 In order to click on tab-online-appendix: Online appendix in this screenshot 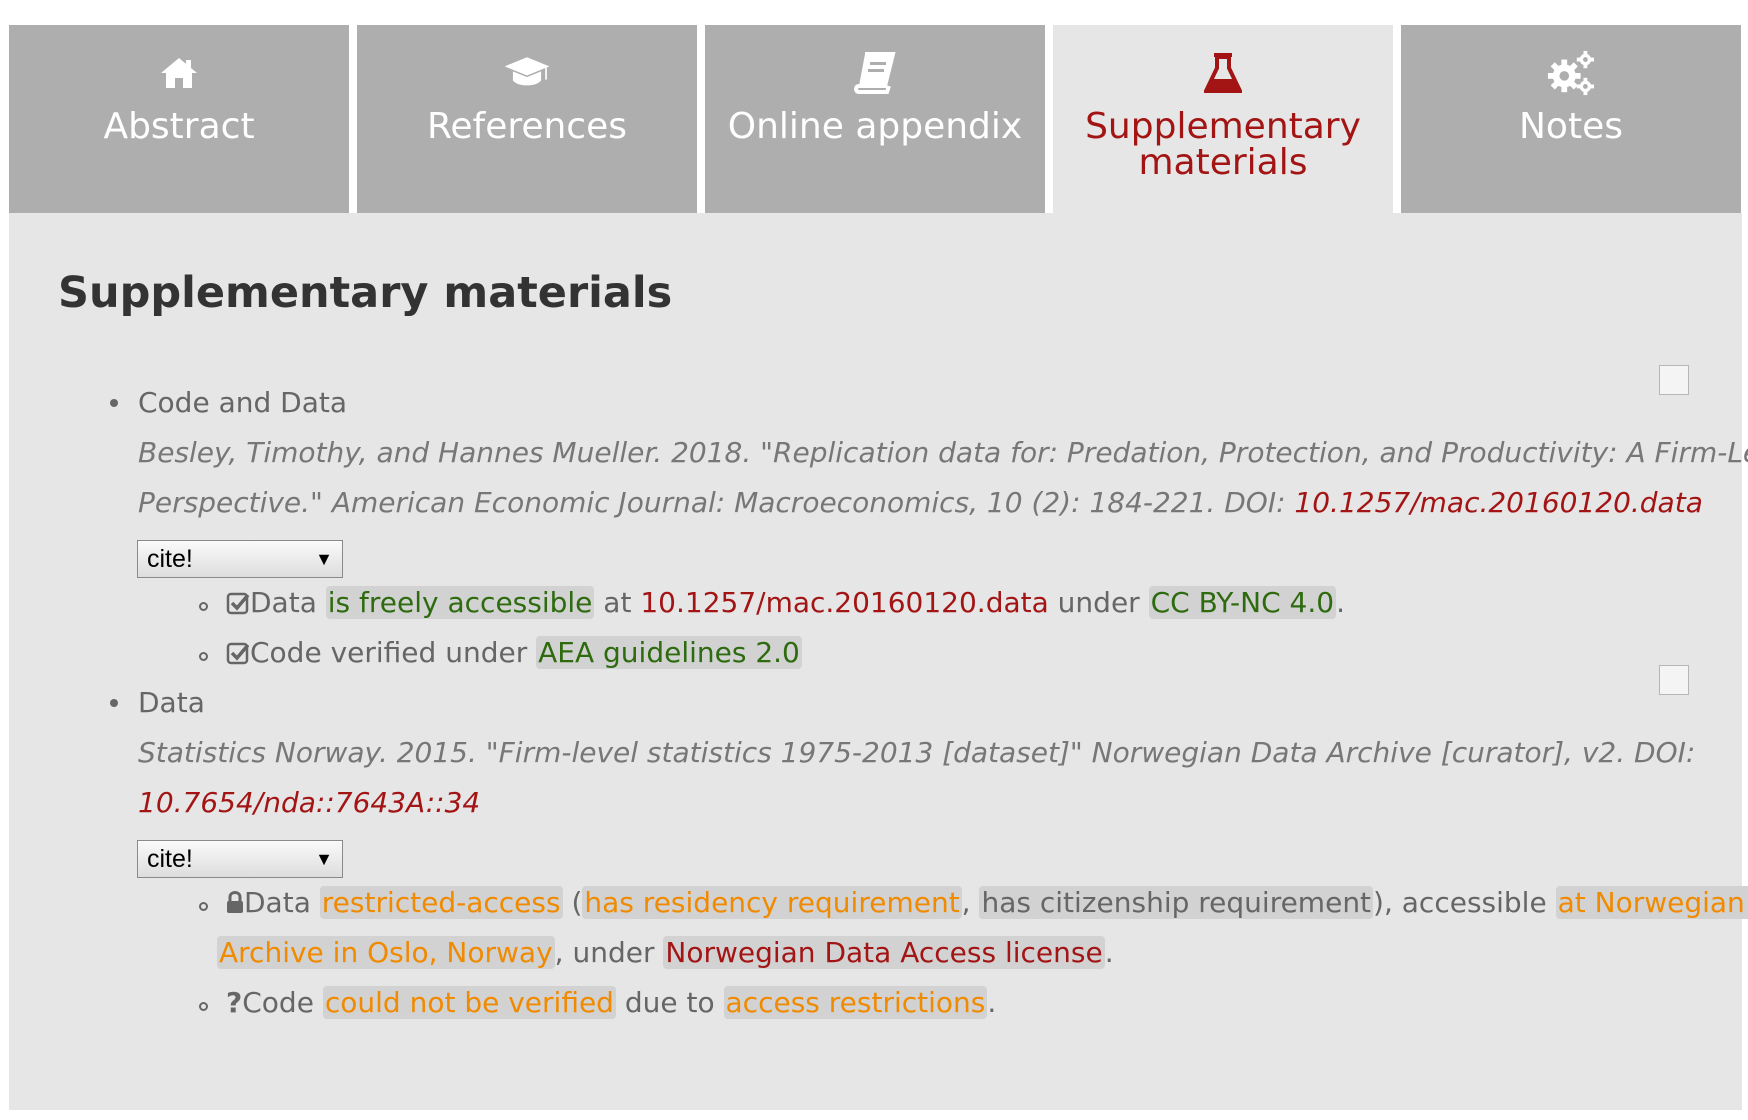, I will do `click(875, 119)`.